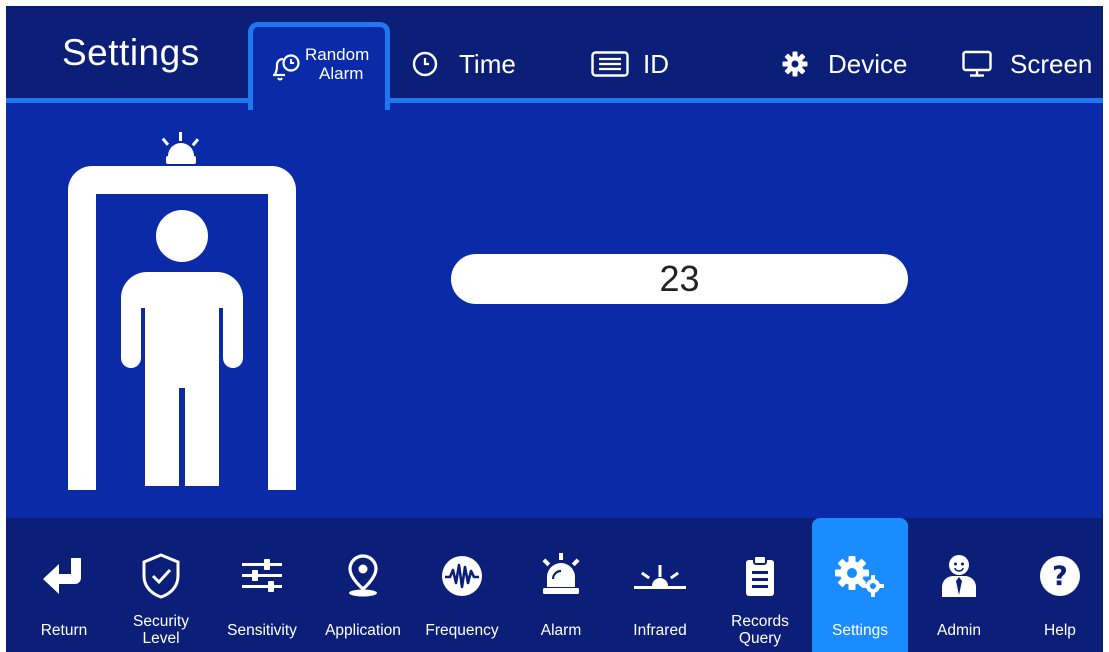  What do you see at coordinates (262, 630) in the screenshot?
I see `nav-sensitivity-label: Sensitivity` at bounding box center [262, 630].